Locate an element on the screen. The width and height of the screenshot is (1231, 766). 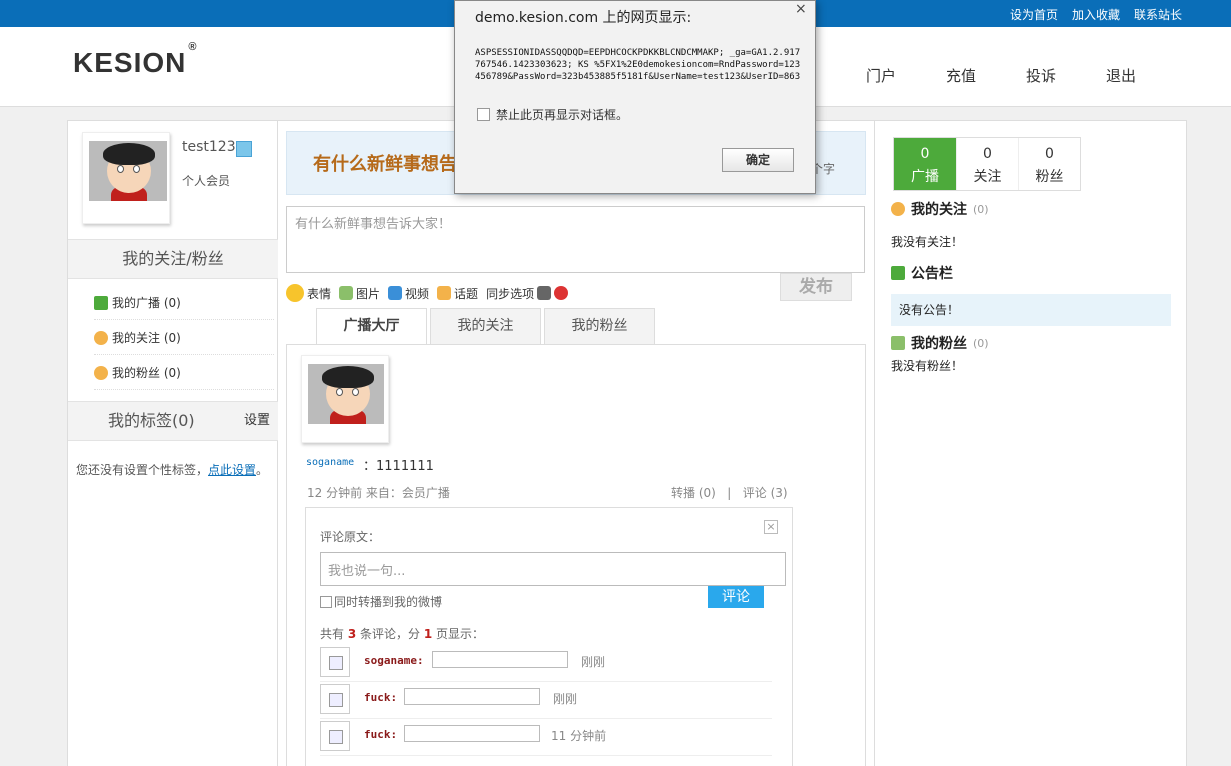
comment-author-sep: : is located at coordinates (394, 734).